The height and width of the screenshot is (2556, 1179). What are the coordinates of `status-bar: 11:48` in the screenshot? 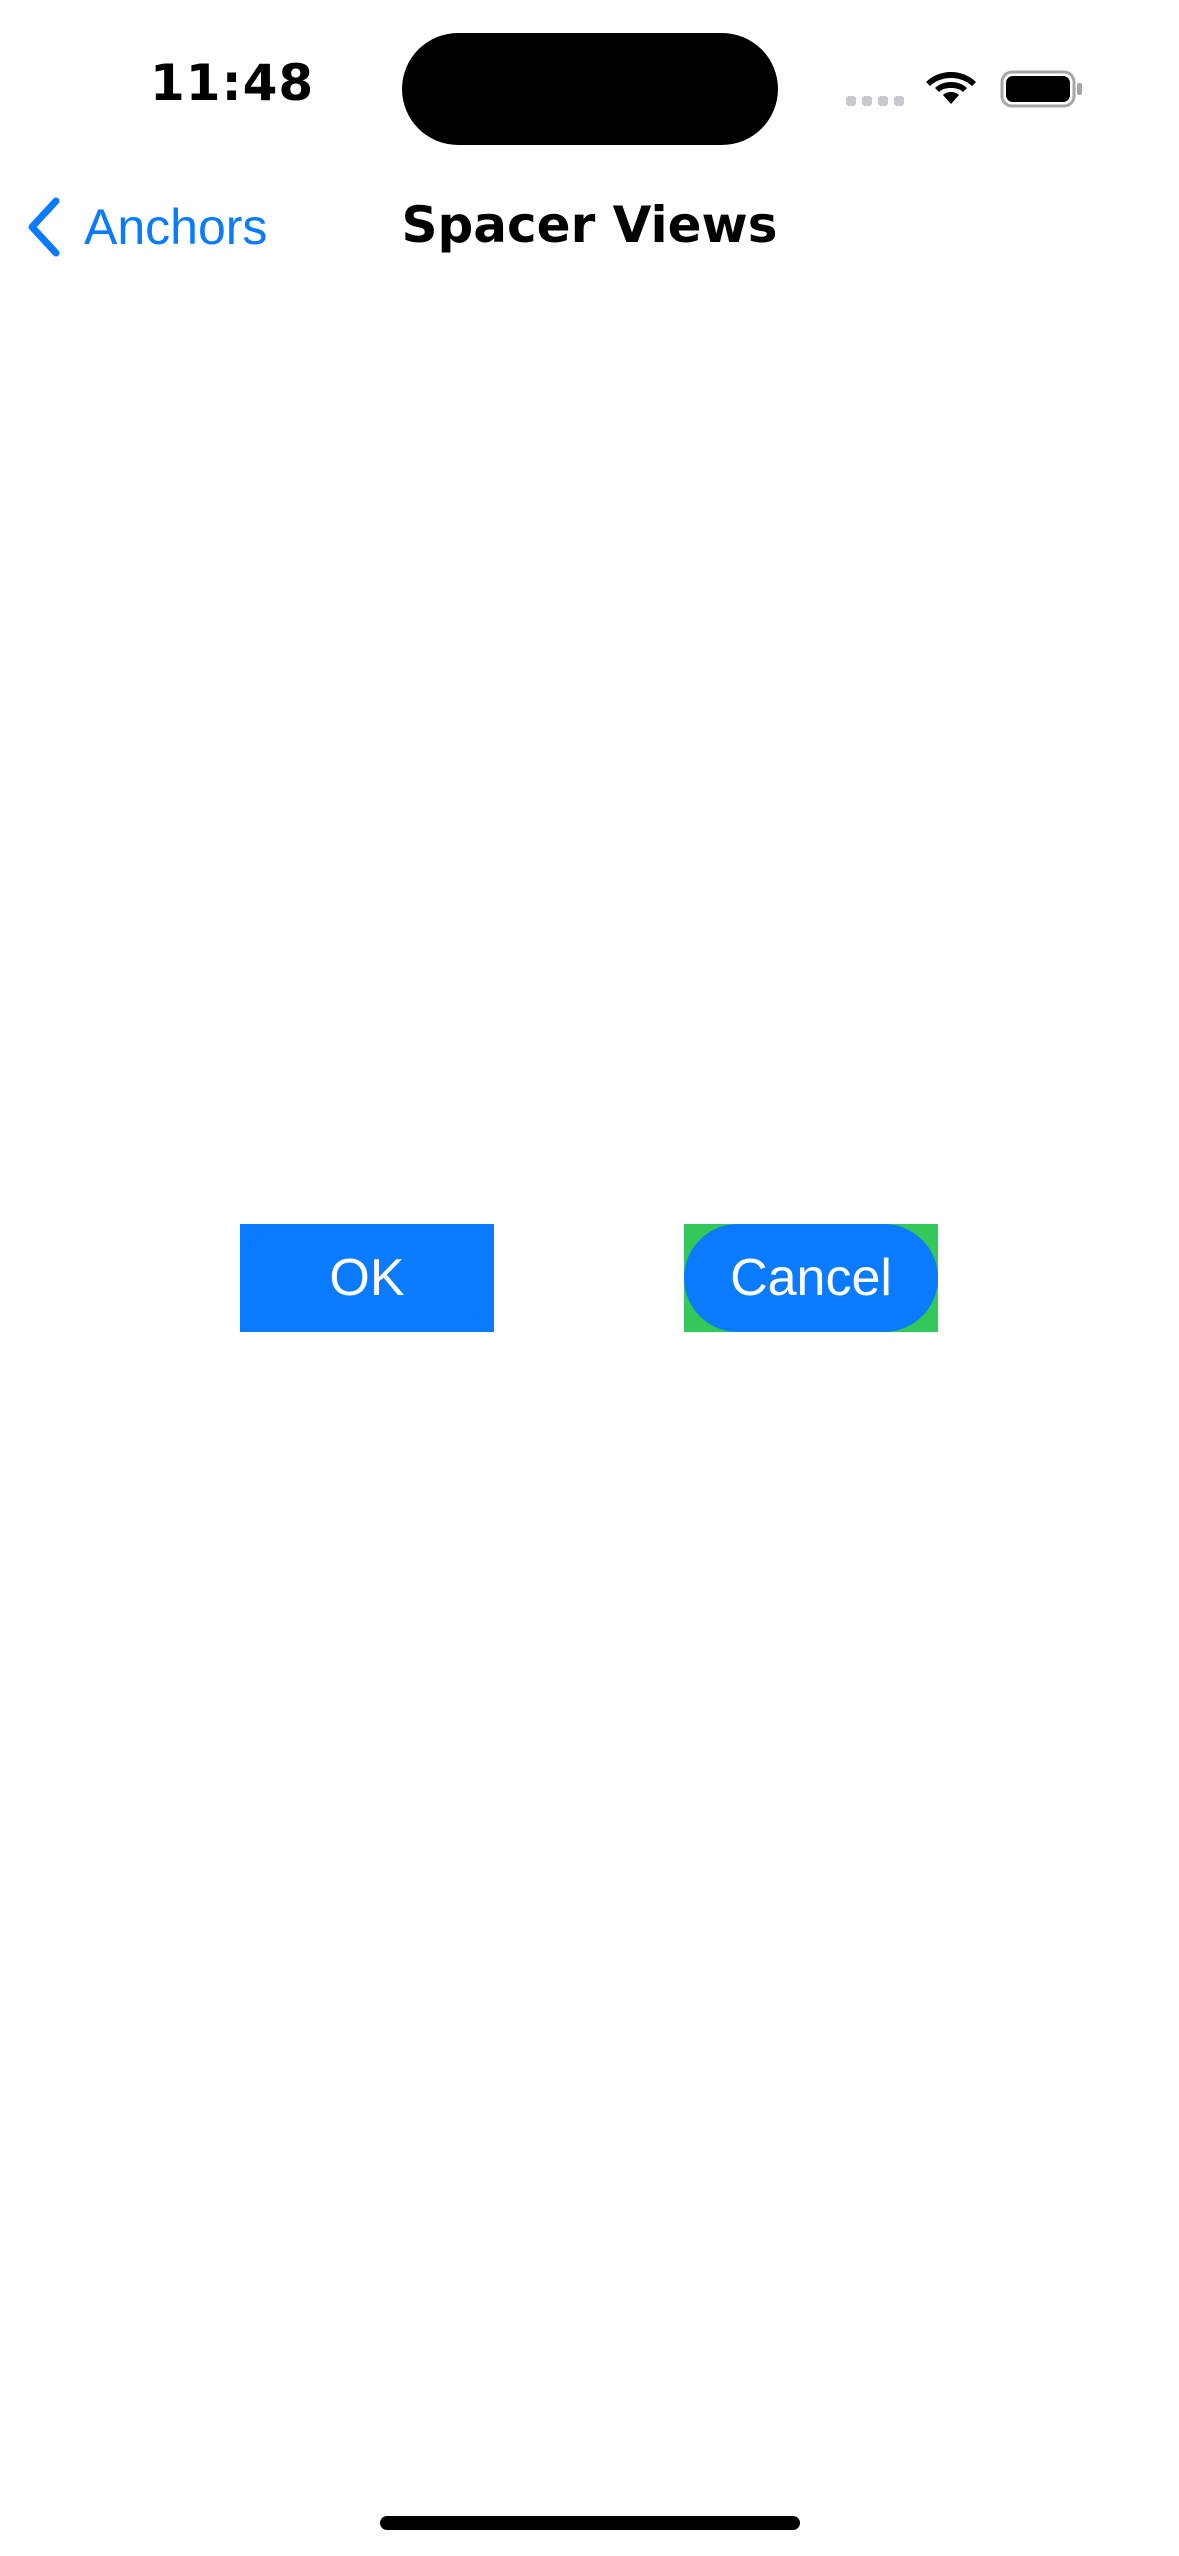 It's located at (589, 90).